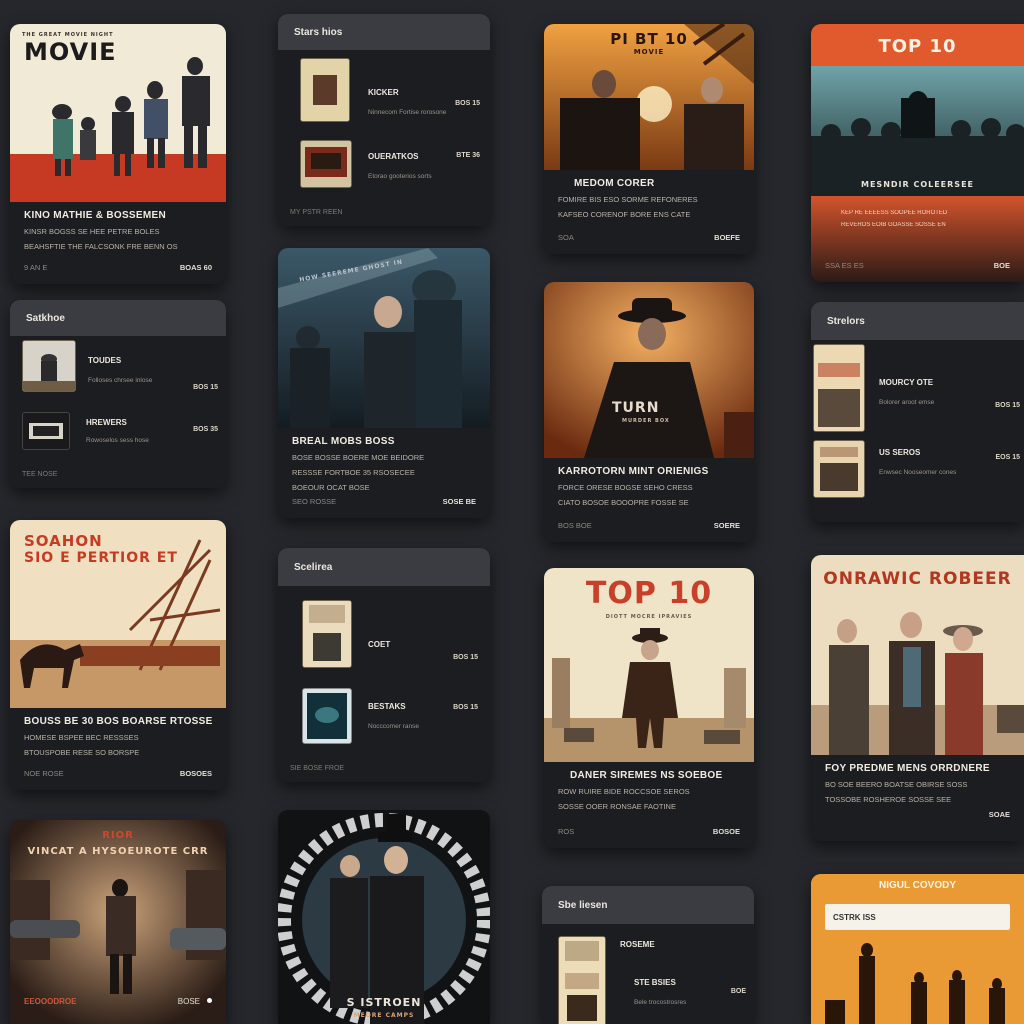 This screenshot has width=1024, height=1024. I want to click on item-subtitle: Nocccomer ranse, so click(393, 726).